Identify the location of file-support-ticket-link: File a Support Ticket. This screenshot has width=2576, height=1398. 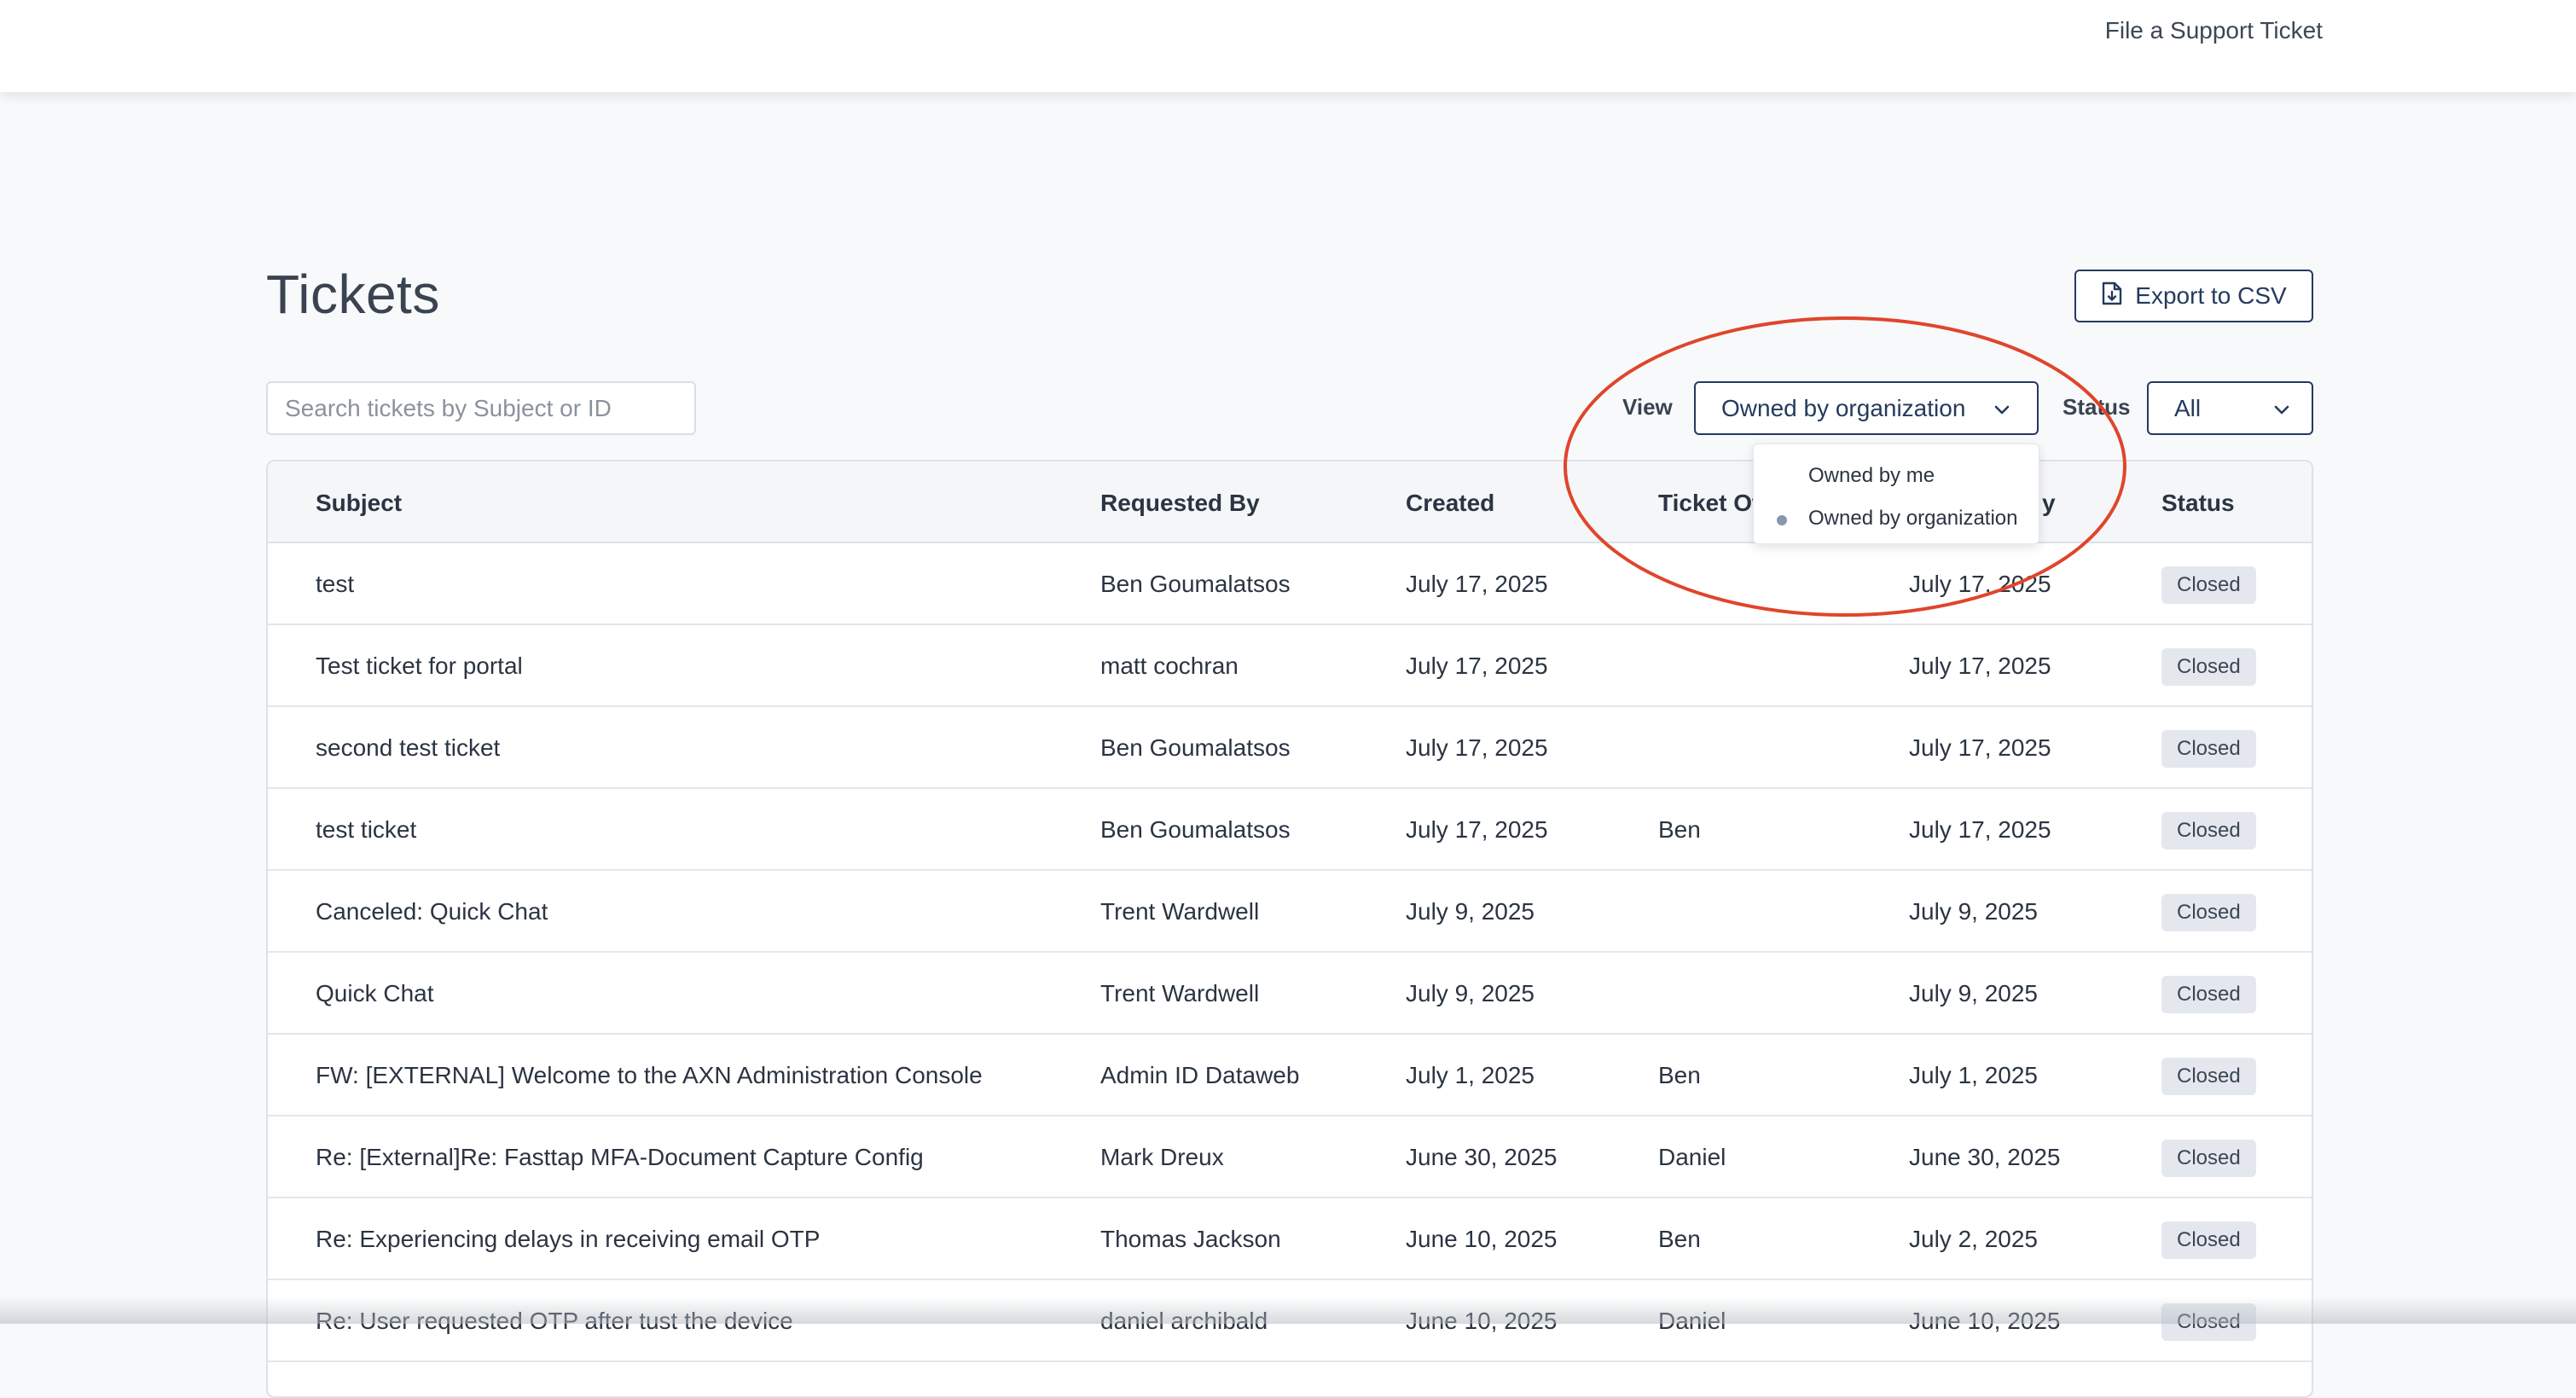
(2214, 30).